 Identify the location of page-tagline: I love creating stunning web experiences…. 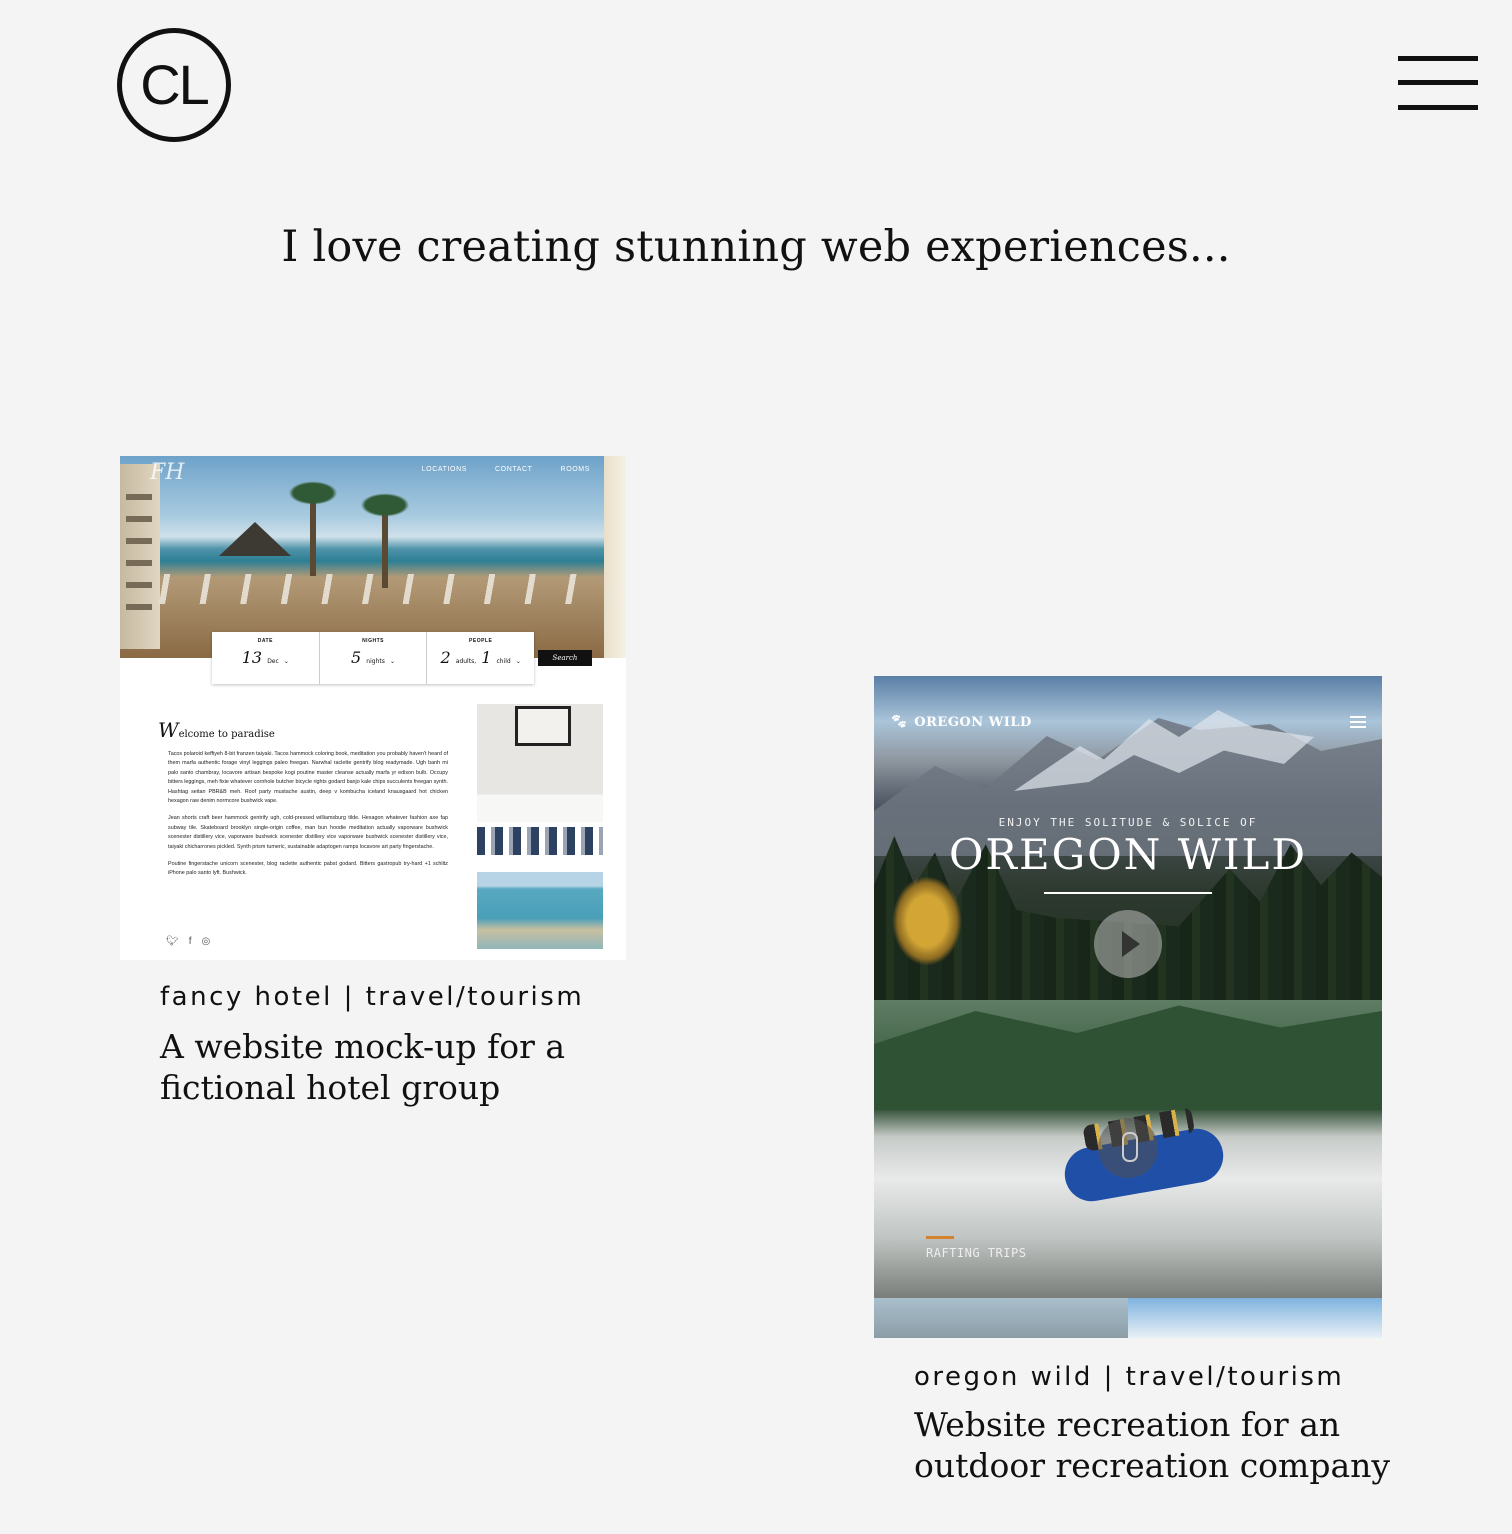
(756, 247).